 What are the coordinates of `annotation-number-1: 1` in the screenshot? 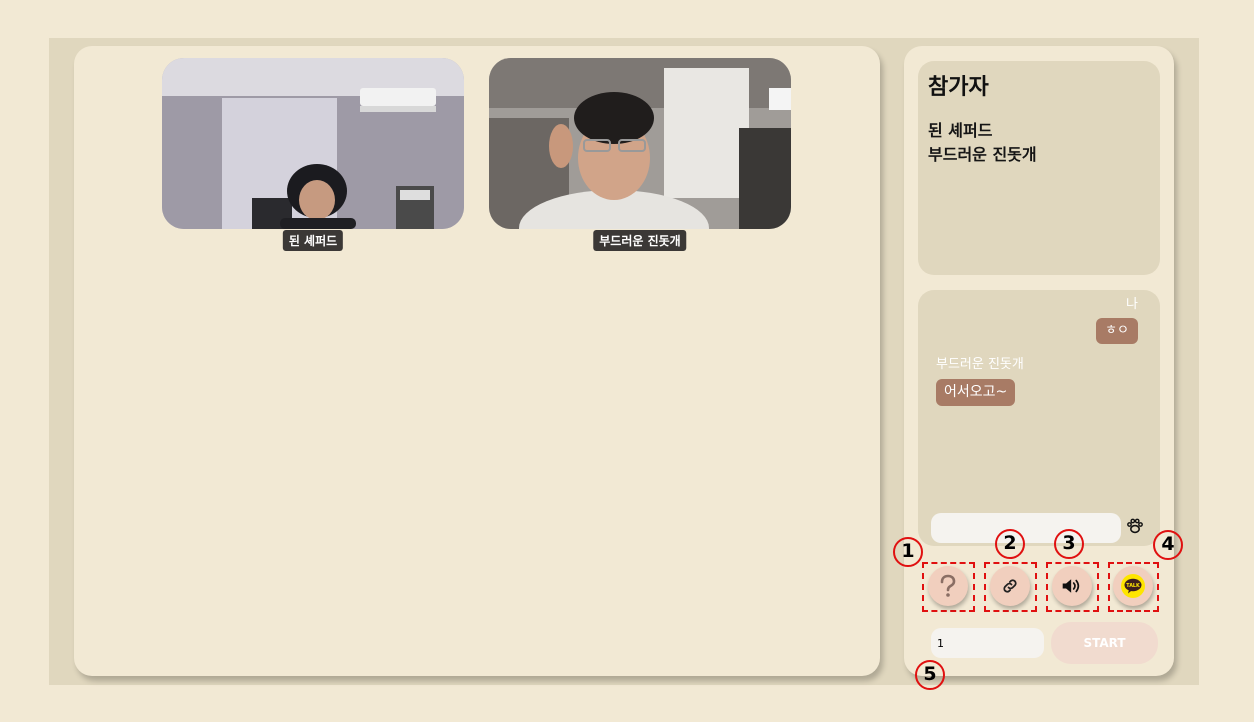 It's located at (908, 552).